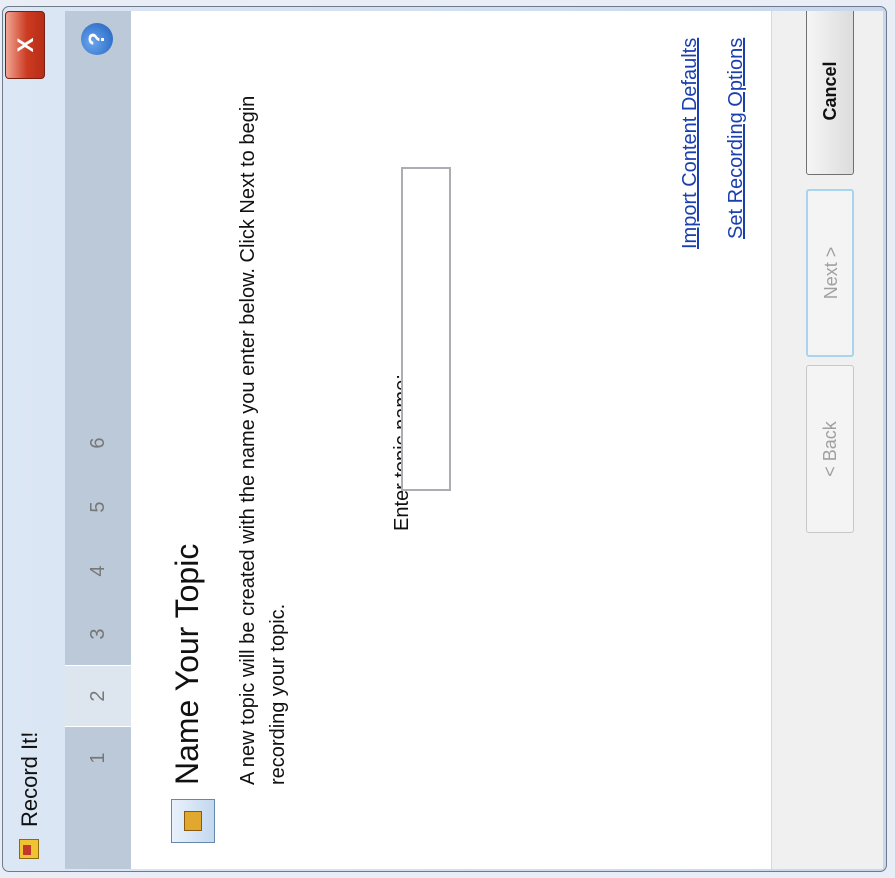 The width and height of the screenshot is (895, 878). What do you see at coordinates (98, 758) in the screenshot?
I see `step-1: 1` at bounding box center [98, 758].